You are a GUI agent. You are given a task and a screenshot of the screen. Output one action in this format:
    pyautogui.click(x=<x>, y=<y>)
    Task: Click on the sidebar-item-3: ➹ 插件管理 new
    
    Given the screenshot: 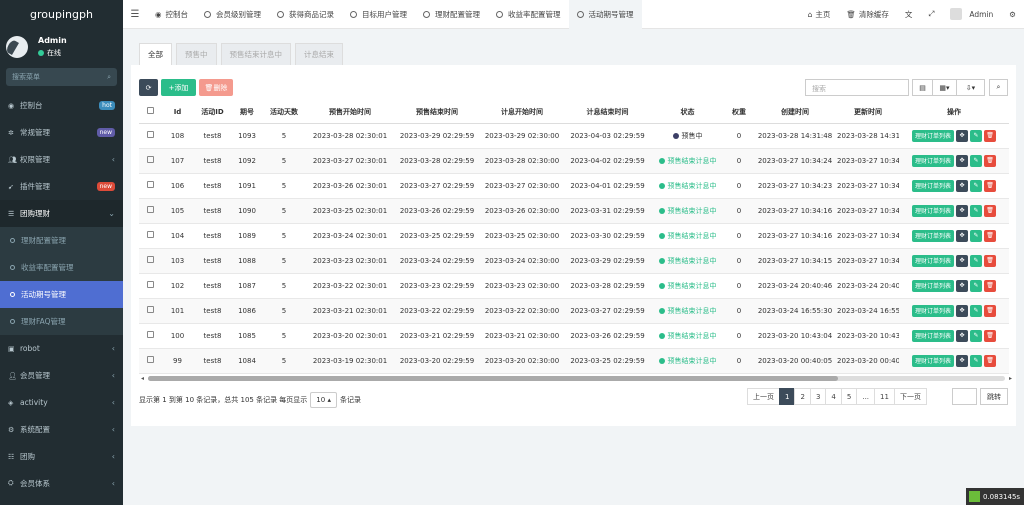 What is the action you would take?
    pyautogui.click(x=61, y=186)
    